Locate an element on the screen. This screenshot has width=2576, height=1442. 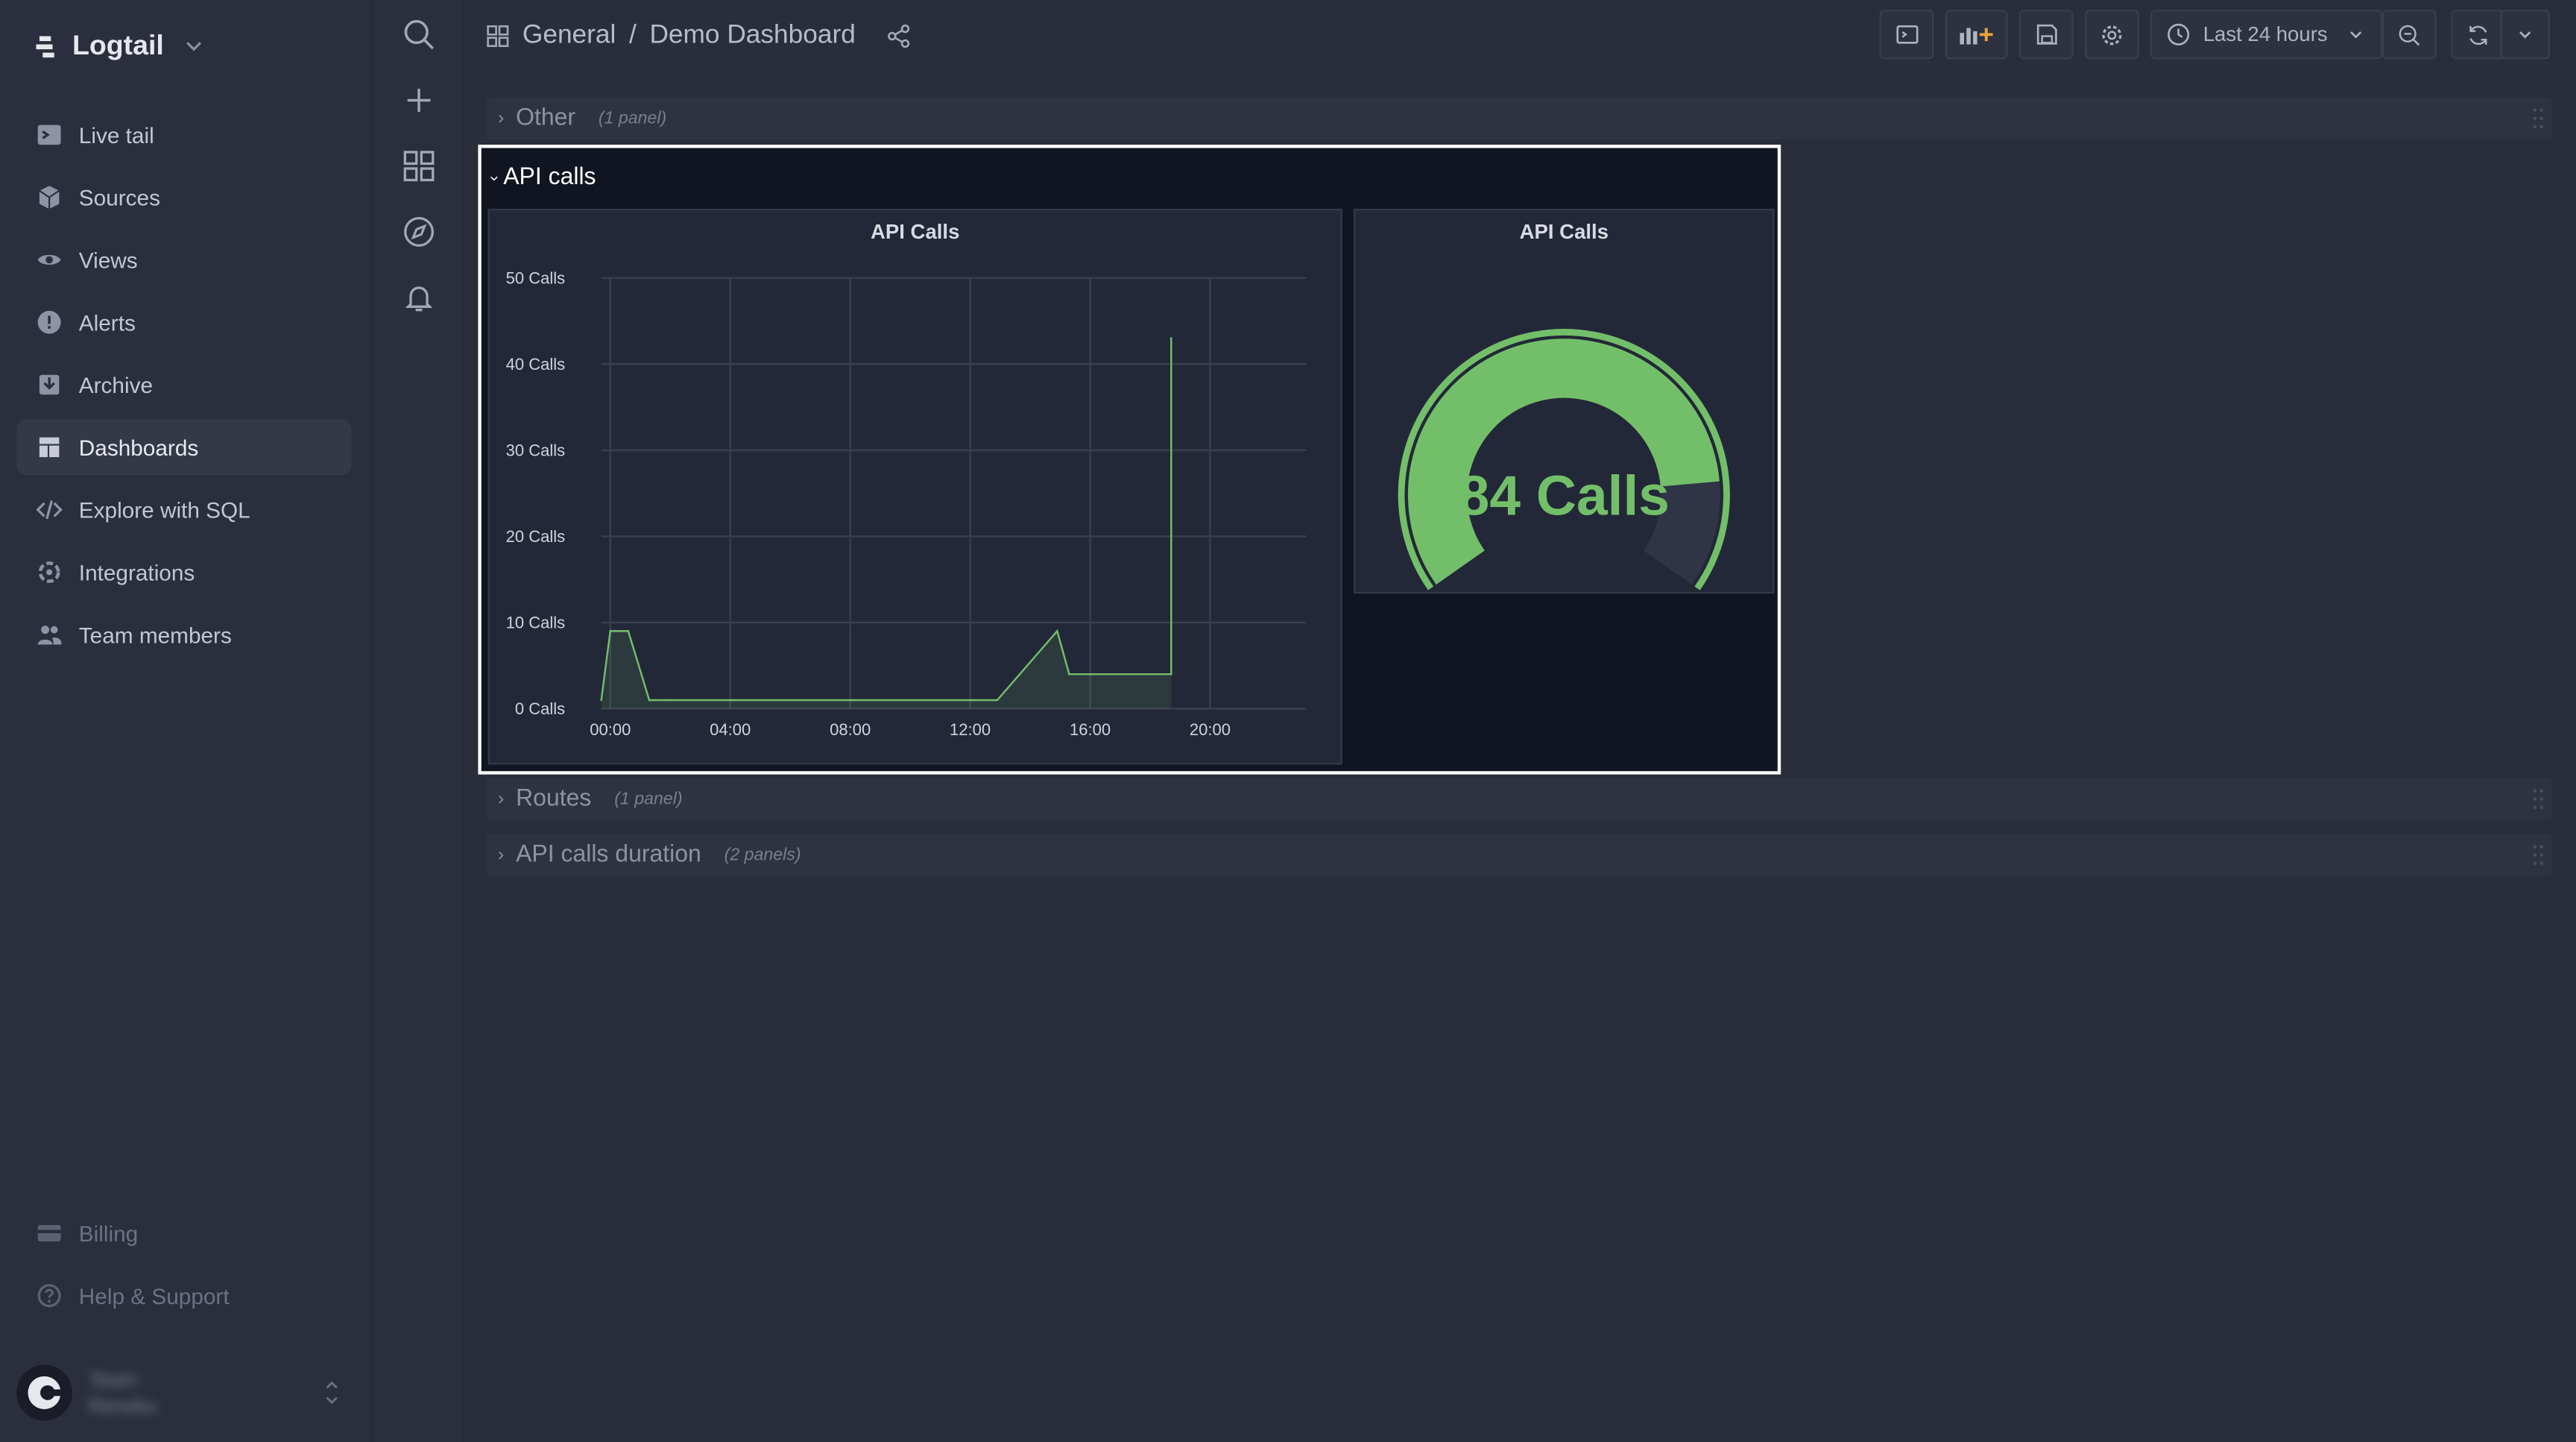
team-switcher: Team Renoku is located at coordinates (185, 1393).